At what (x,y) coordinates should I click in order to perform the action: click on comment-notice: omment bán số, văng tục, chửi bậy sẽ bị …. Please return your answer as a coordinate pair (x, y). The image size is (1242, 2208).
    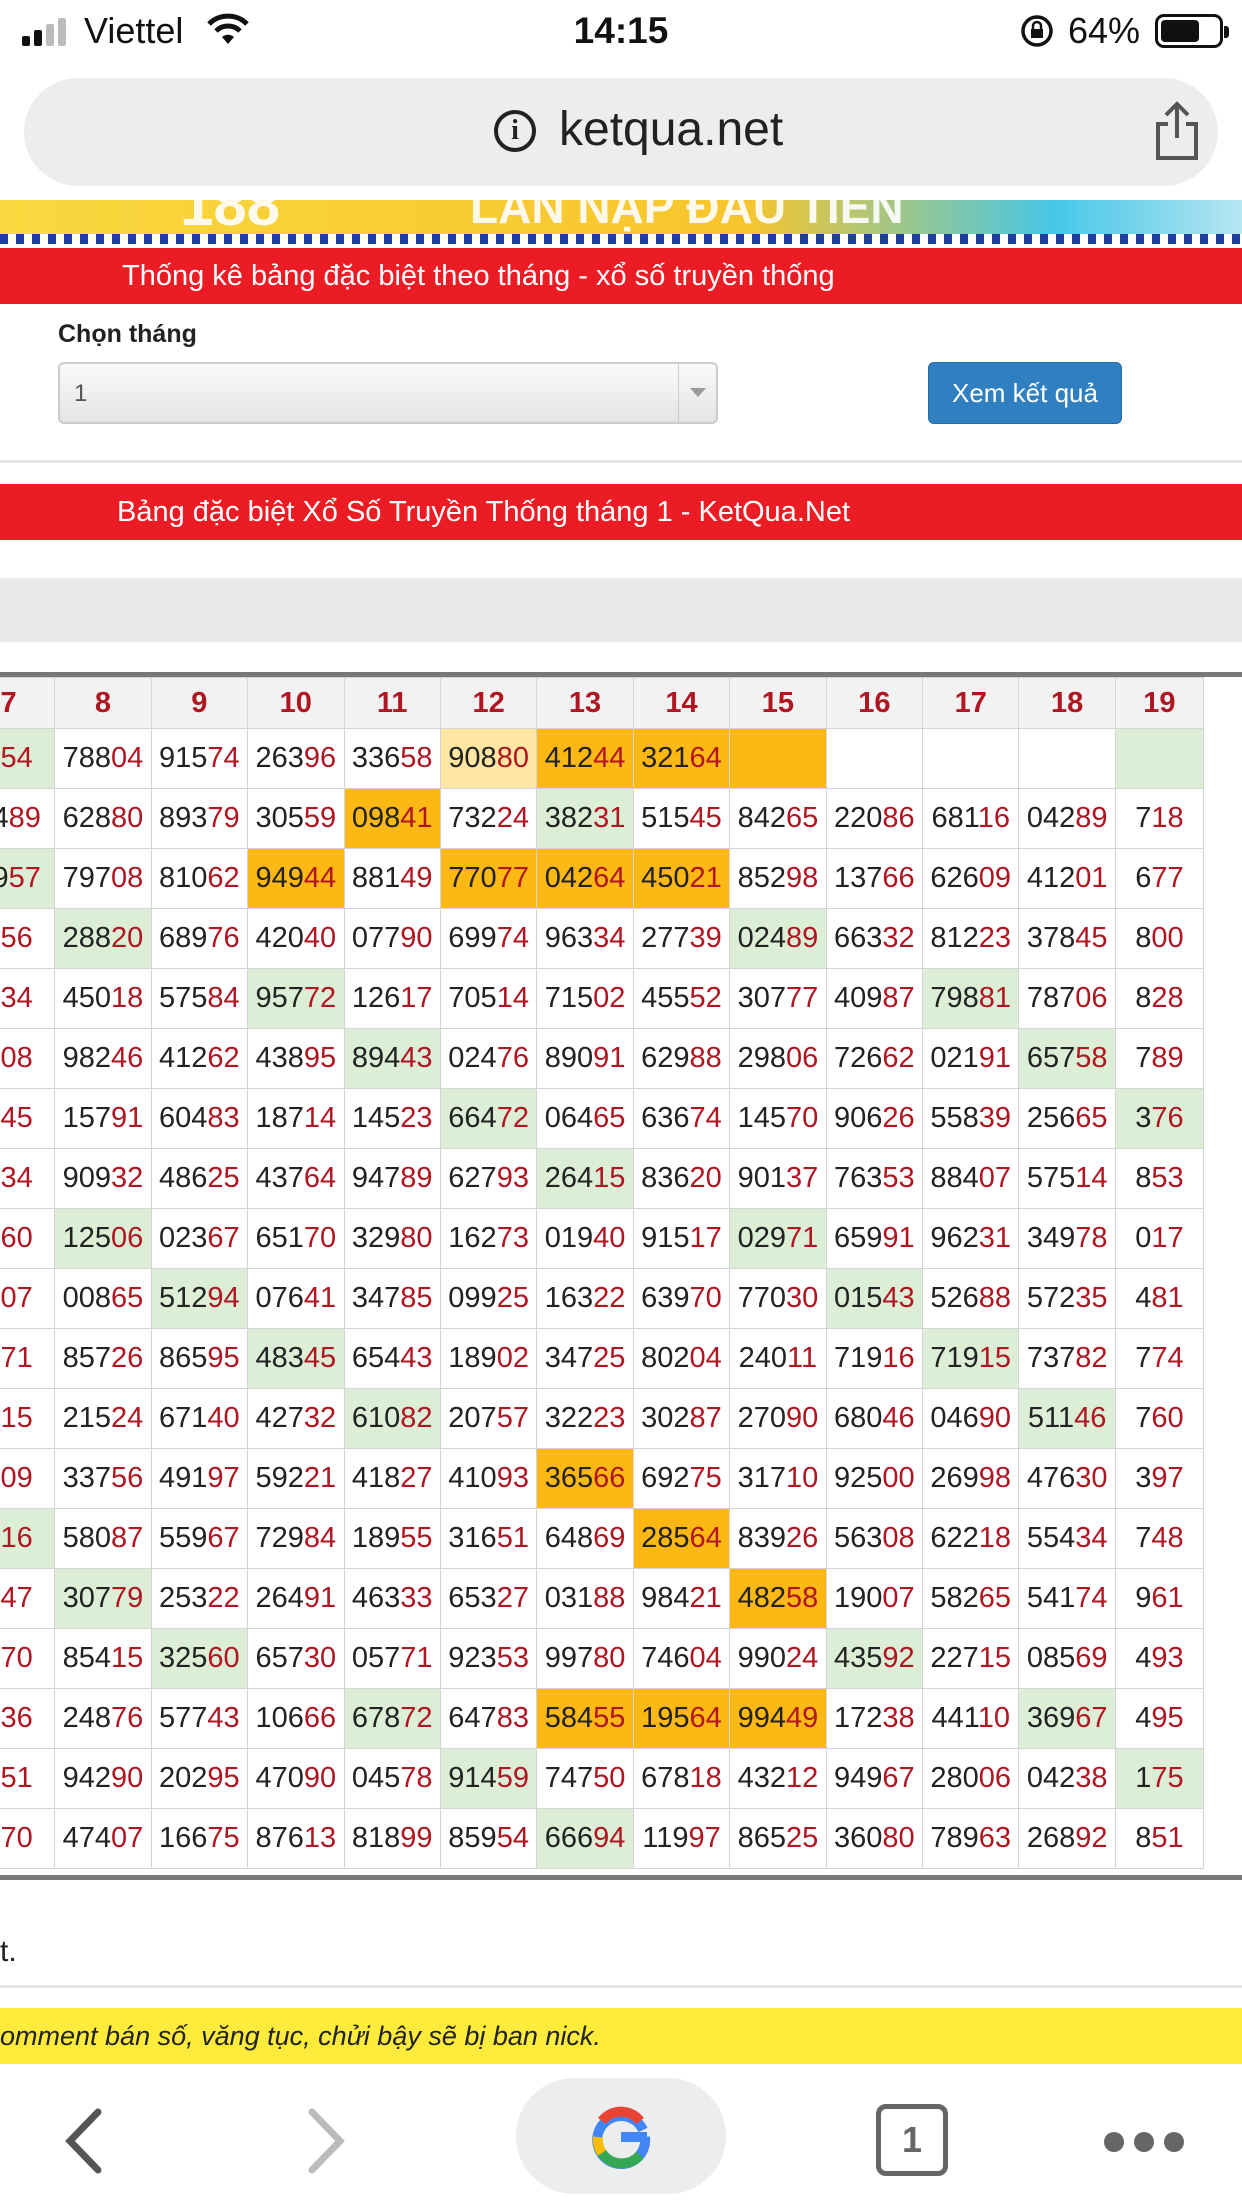
    Looking at the image, I should click on (621, 2036).